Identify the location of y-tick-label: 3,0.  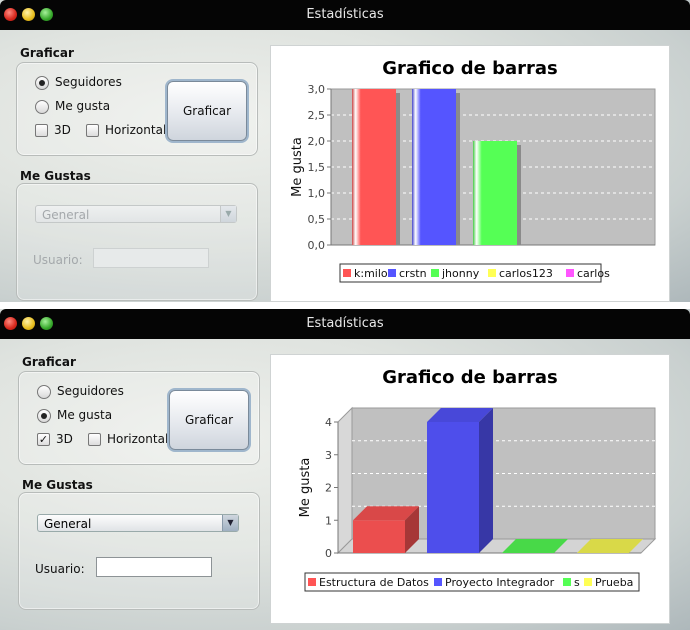
(317, 89).